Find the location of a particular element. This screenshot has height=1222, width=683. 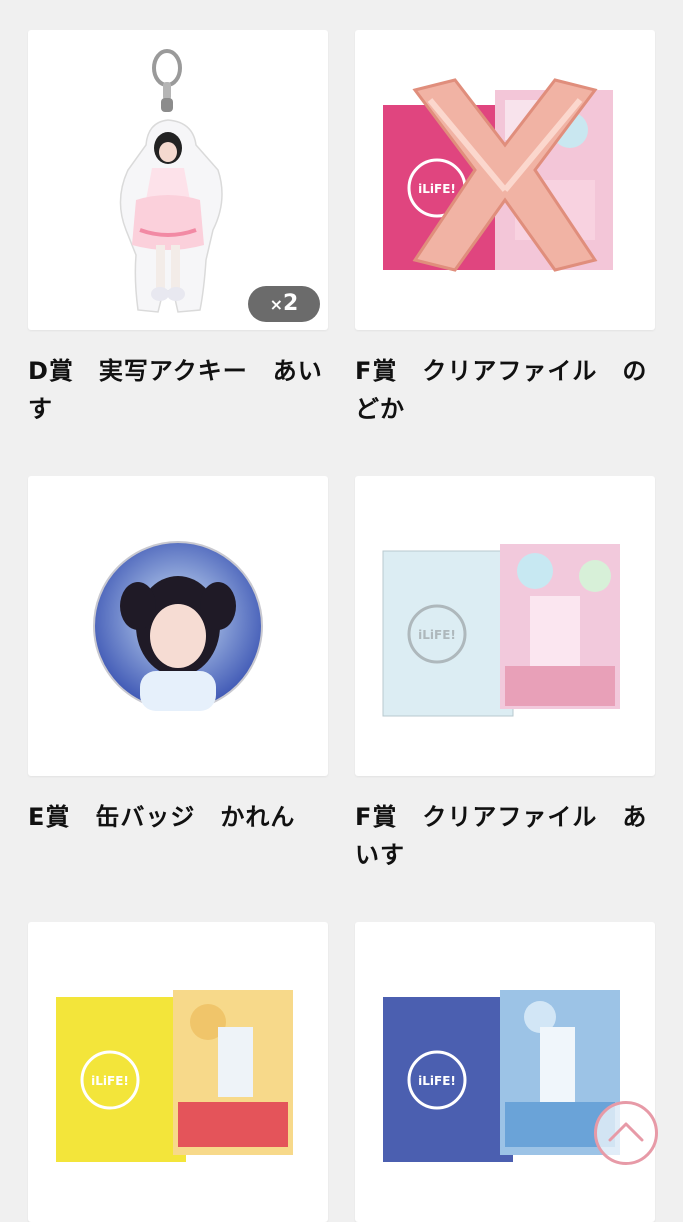

clear-file-pink-image: iLiFE! is located at coordinates (498, 175).